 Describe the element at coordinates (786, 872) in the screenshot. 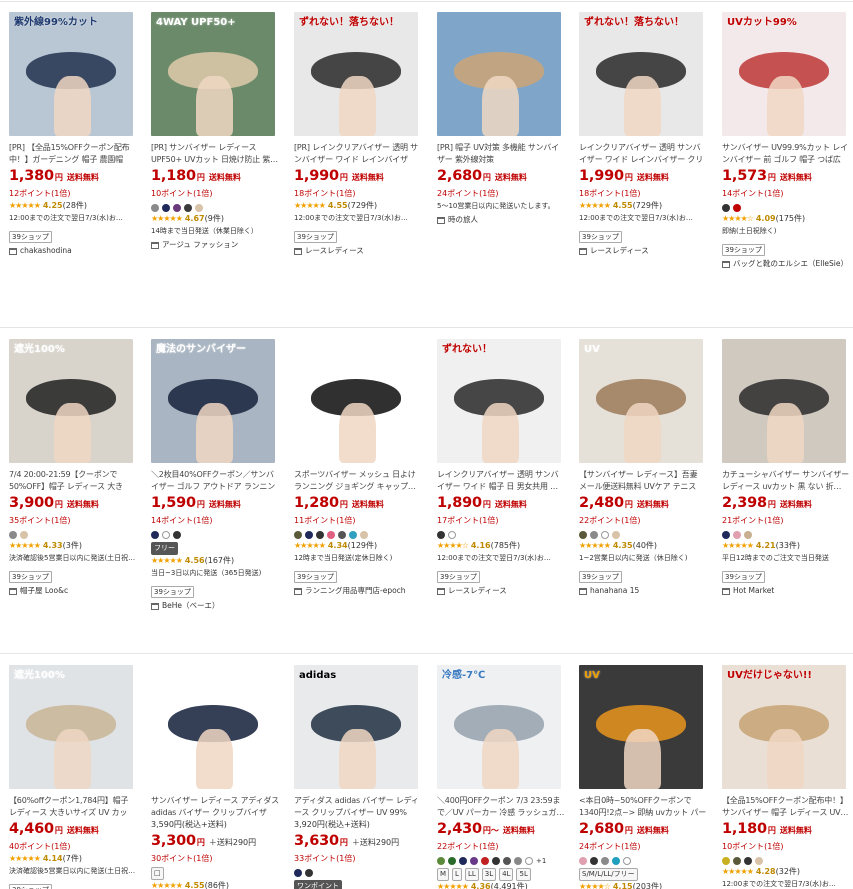

I see `rating: ★★★★★ 4.28(32件)` at that location.